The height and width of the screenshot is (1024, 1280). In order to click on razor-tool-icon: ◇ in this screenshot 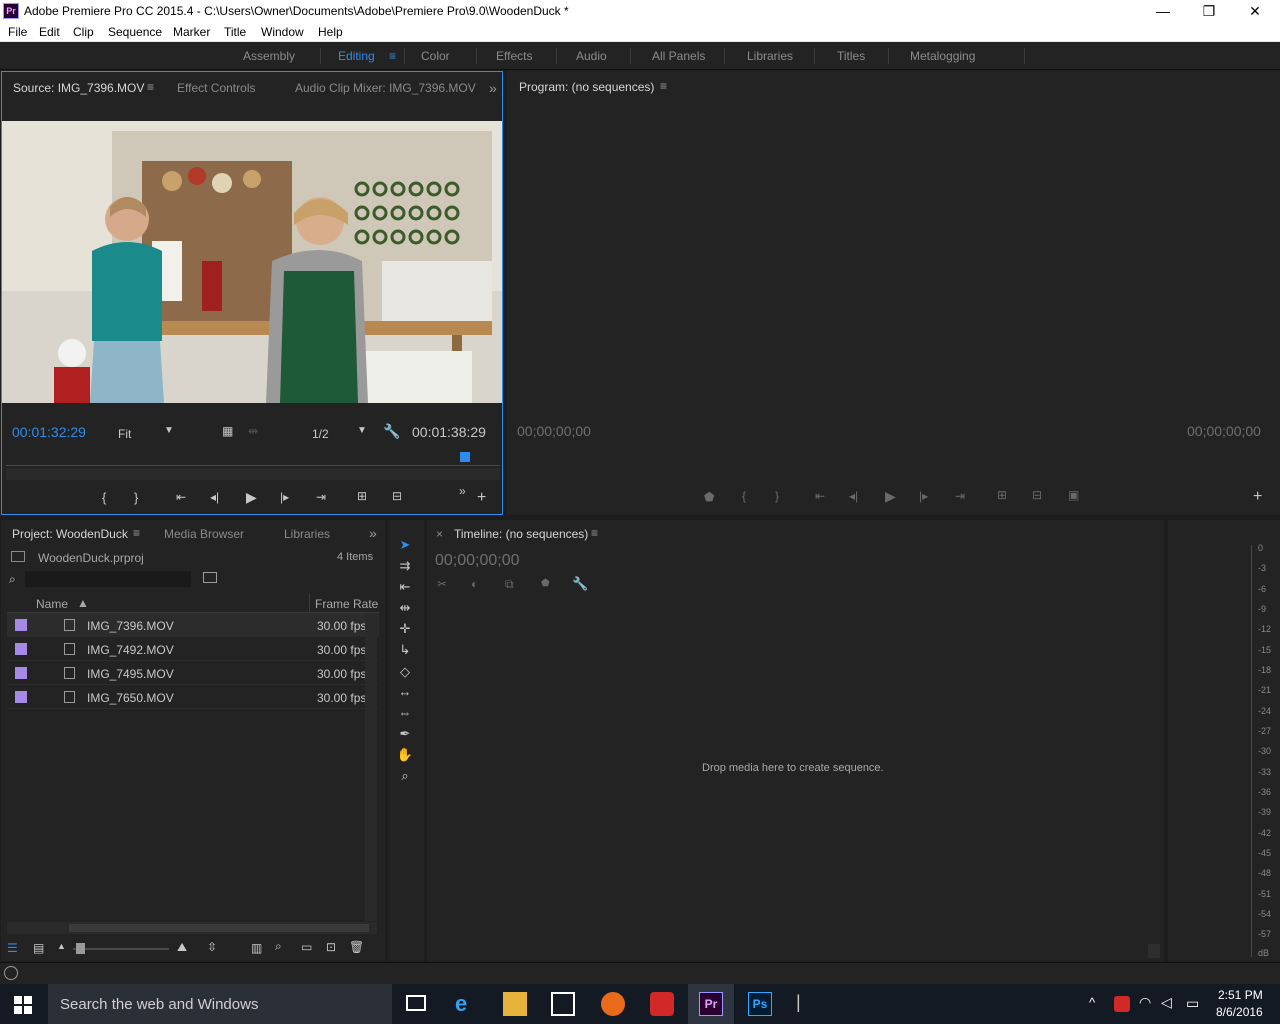, I will do `click(405, 672)`.